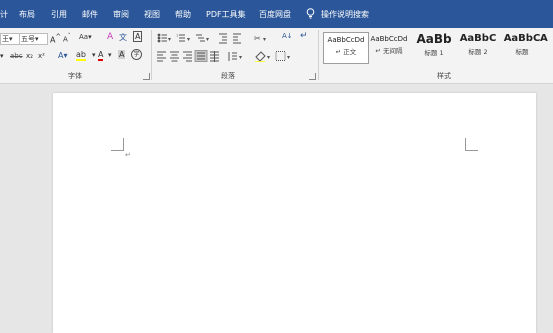 This screenshot has width=553, height=333. I want to click on paragraph-group-label: 段落, so click(228, 76).